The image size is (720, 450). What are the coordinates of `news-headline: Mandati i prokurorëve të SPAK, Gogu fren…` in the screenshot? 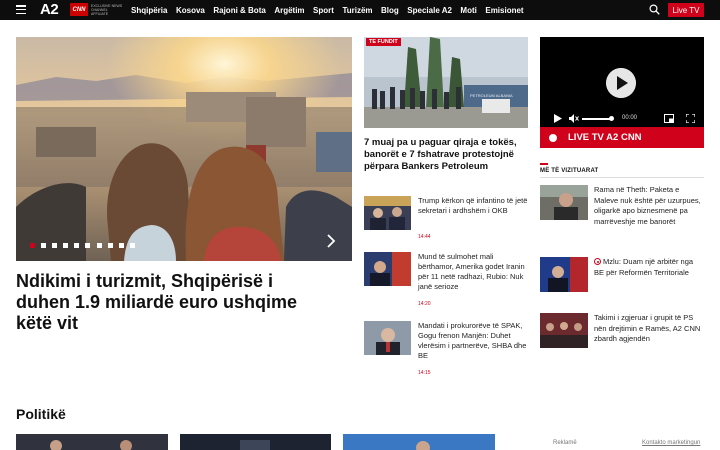 It's located at (472, 340).